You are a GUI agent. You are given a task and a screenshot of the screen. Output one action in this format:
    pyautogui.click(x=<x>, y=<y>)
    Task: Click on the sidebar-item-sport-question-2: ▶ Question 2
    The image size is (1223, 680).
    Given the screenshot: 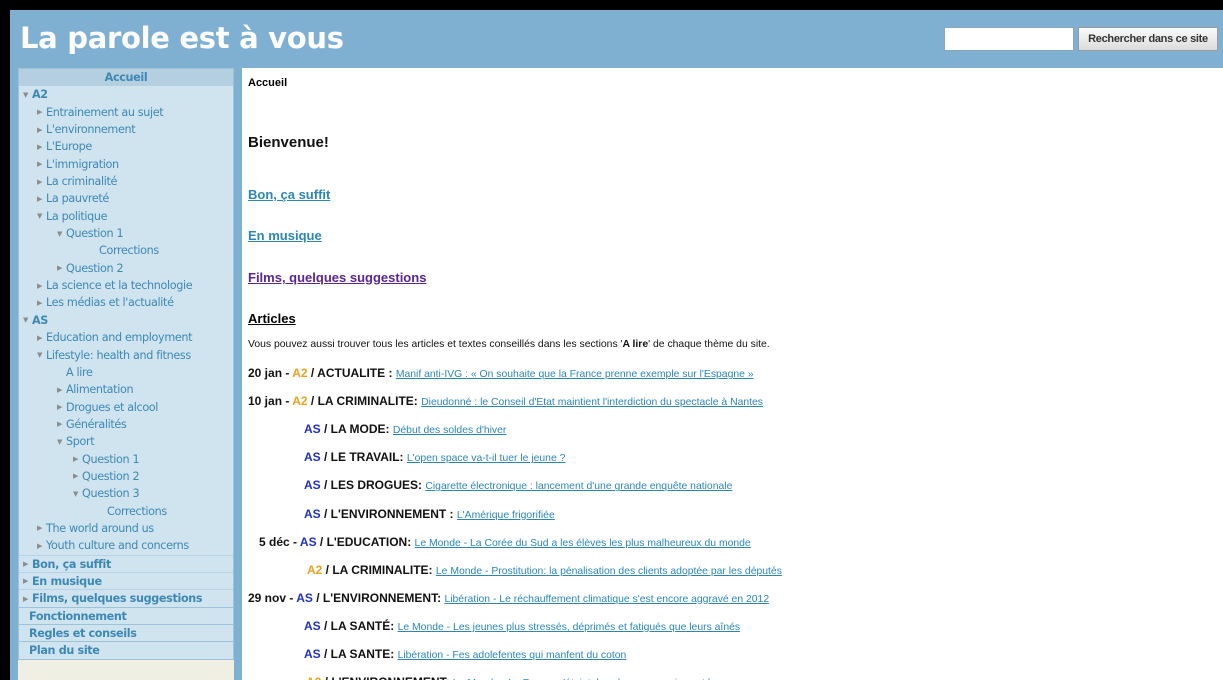 What is the action you would take?
    pyautogui.click(x=126, y=476)
    